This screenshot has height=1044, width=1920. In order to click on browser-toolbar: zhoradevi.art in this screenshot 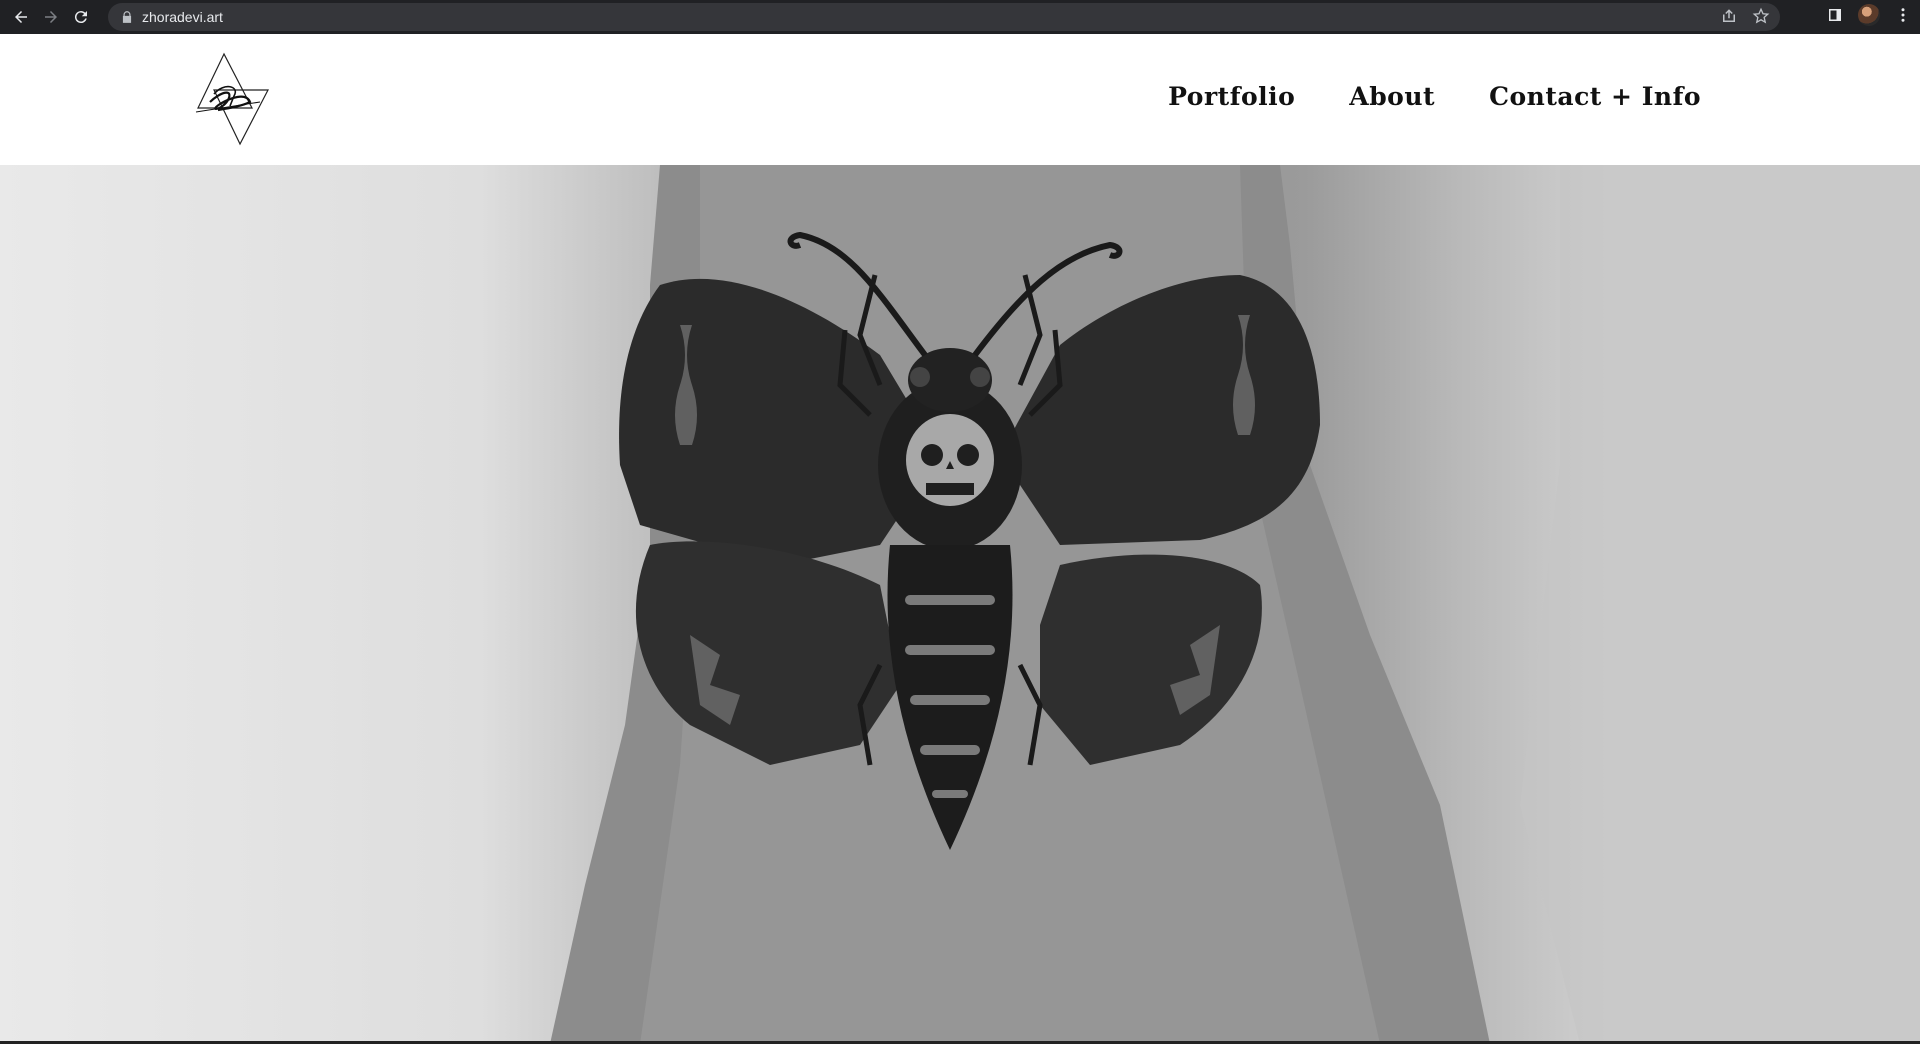, I will do `click(960, 17)`.